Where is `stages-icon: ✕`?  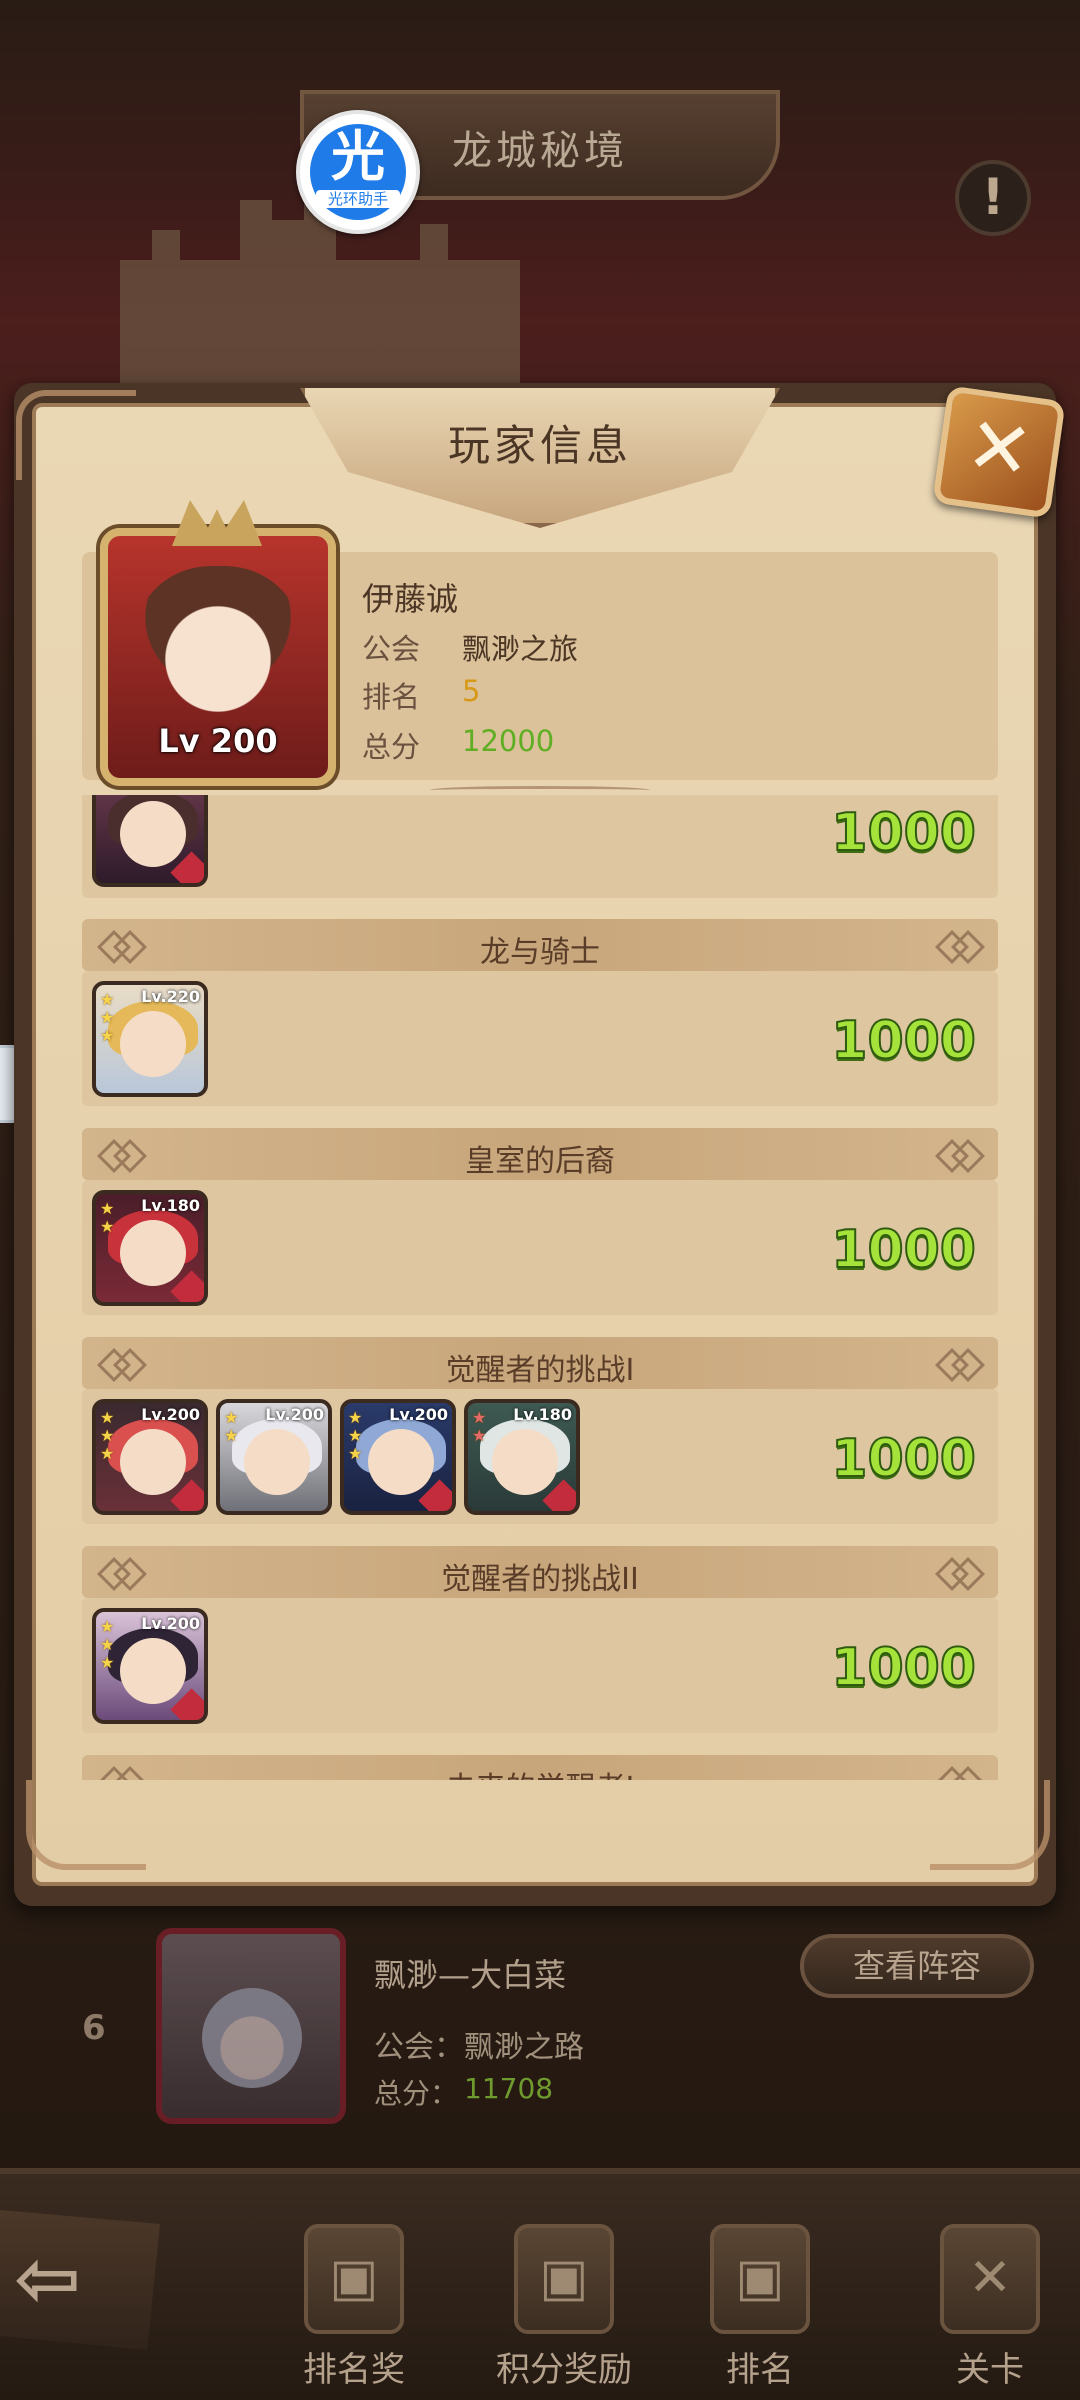 stages-icon: ✕ is located at coordinates (990, 2279).